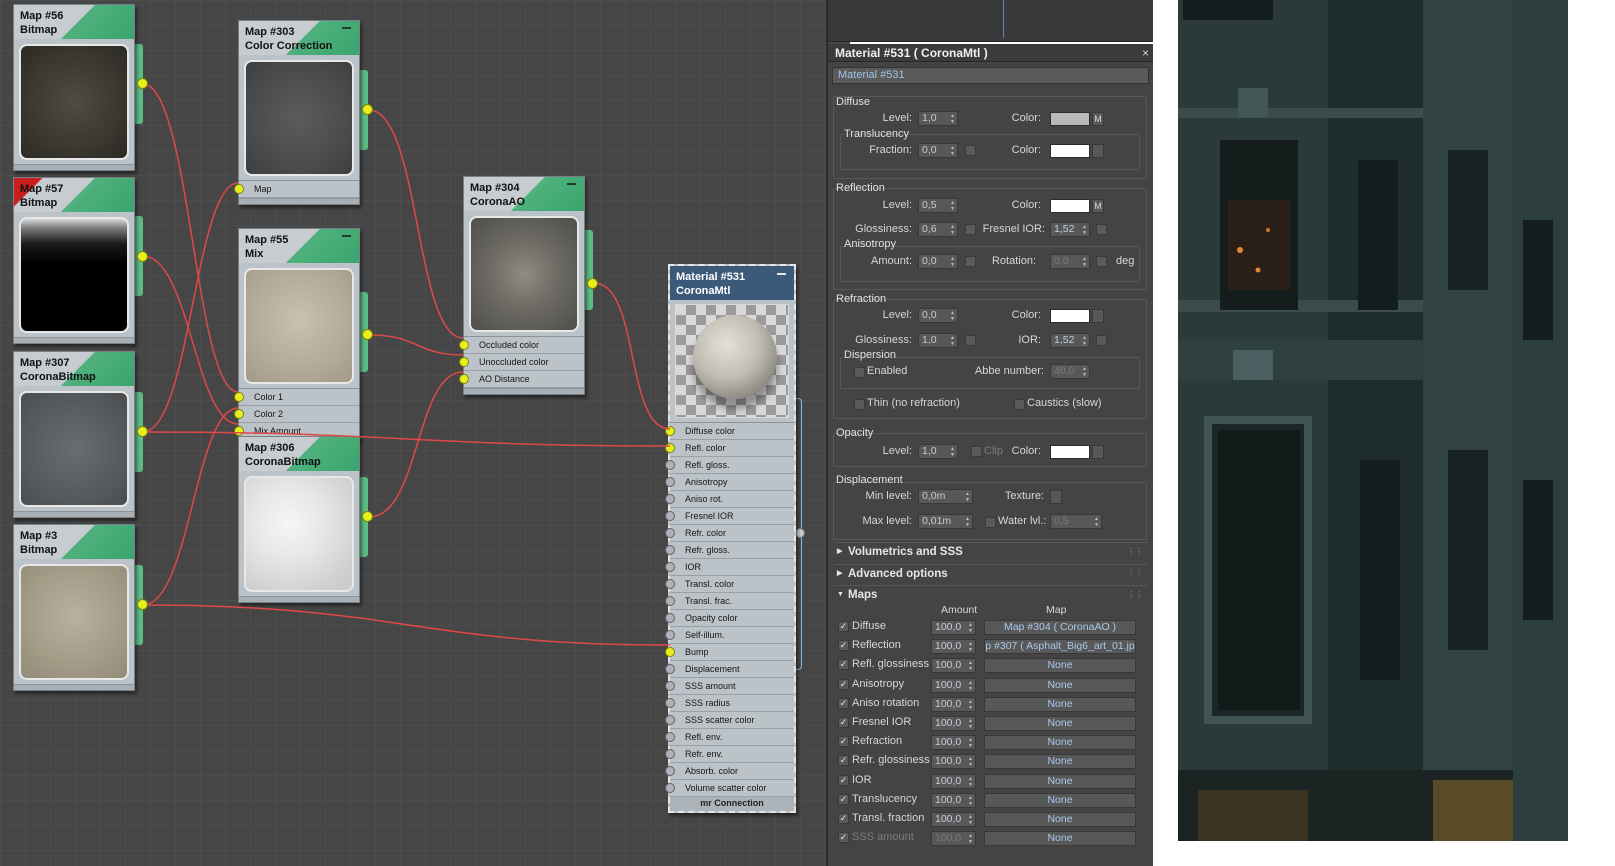 This screenshot has height=866, width=1615. Describe the element at coordinates (729, 635) in the screenshot. I see `material-input-row: Self-illum.` at that location.